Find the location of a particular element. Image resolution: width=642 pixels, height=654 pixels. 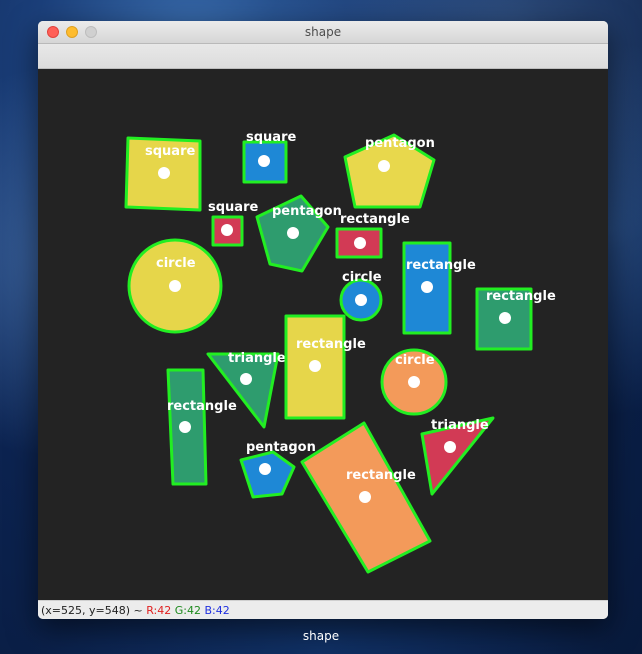

cursor-coordinates: (x=525, y=548) ~ is located at coordinates (94, 610).